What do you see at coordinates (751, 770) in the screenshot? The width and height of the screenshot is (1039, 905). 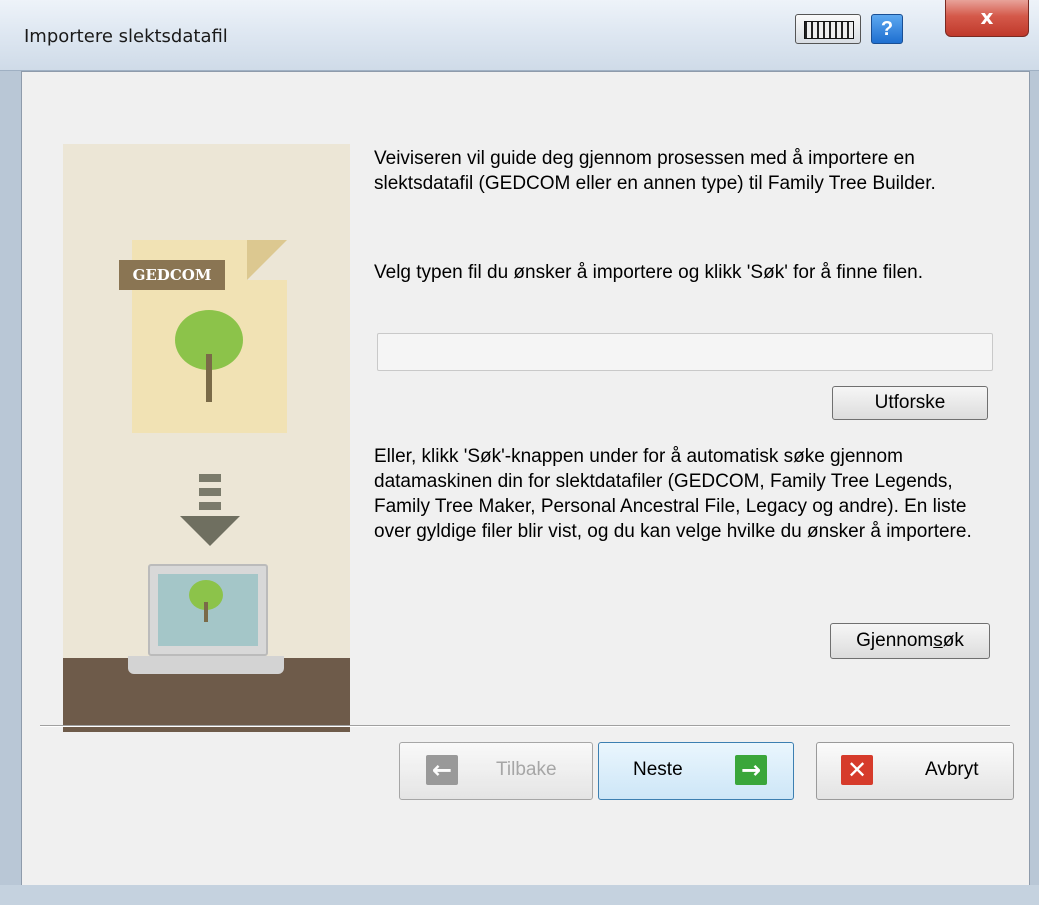 I see `arrow-right-icon: →` at bounding box center [751, 770].